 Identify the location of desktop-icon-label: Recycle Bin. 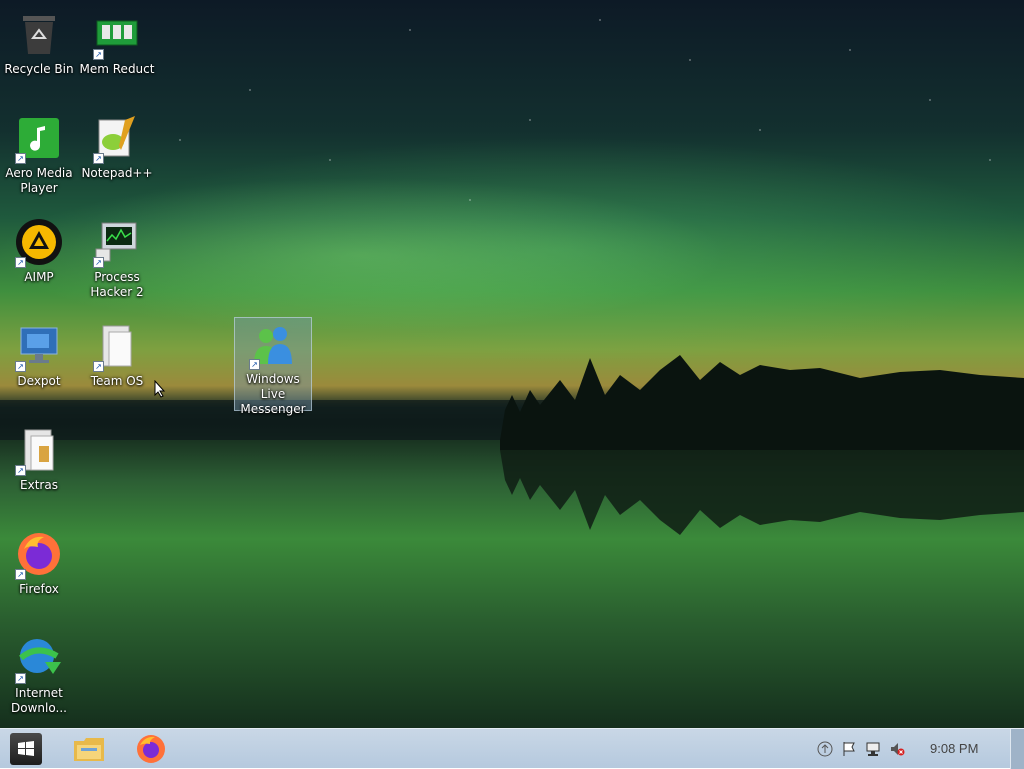
(39, 69).